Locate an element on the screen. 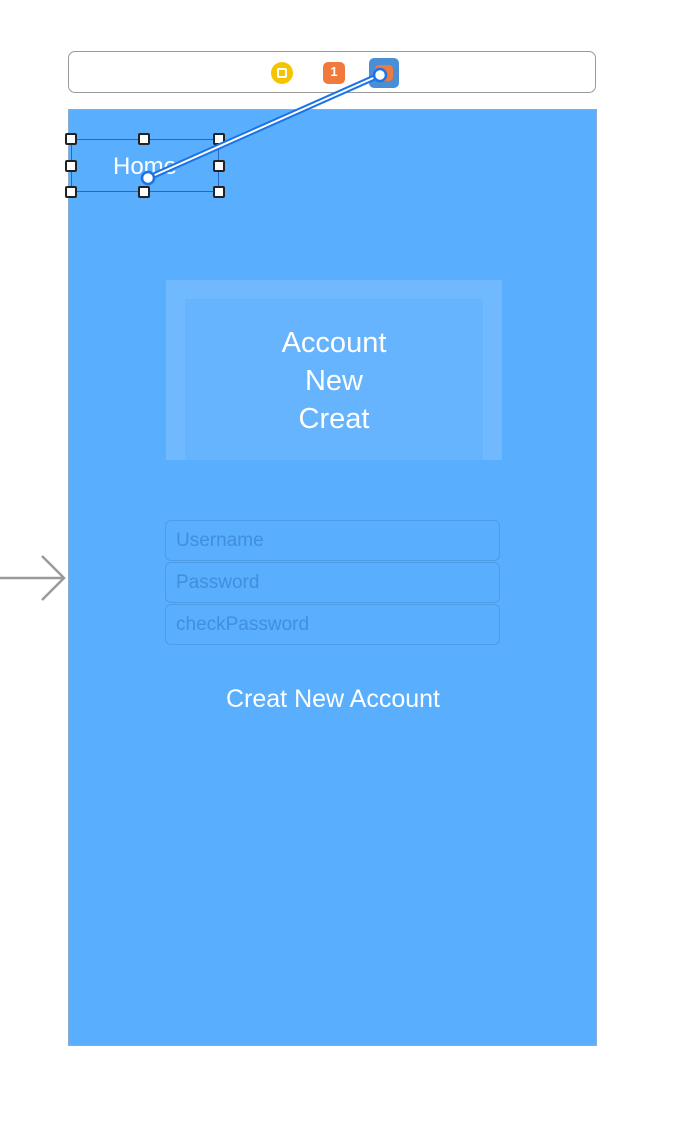  resize-handle-bottom-left is located at coordinates (71, 192).